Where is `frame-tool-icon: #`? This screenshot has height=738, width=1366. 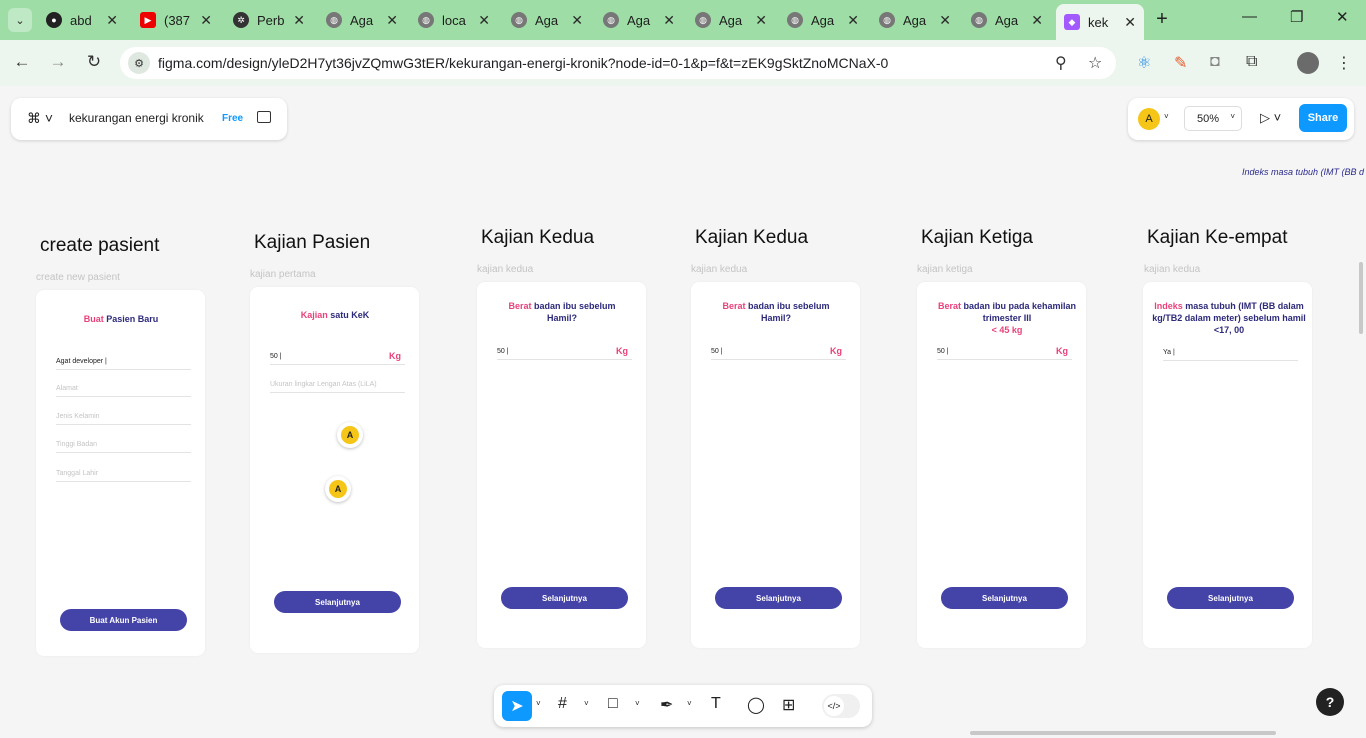 frame-tool-icon: # is located at coordinates (562, 704).